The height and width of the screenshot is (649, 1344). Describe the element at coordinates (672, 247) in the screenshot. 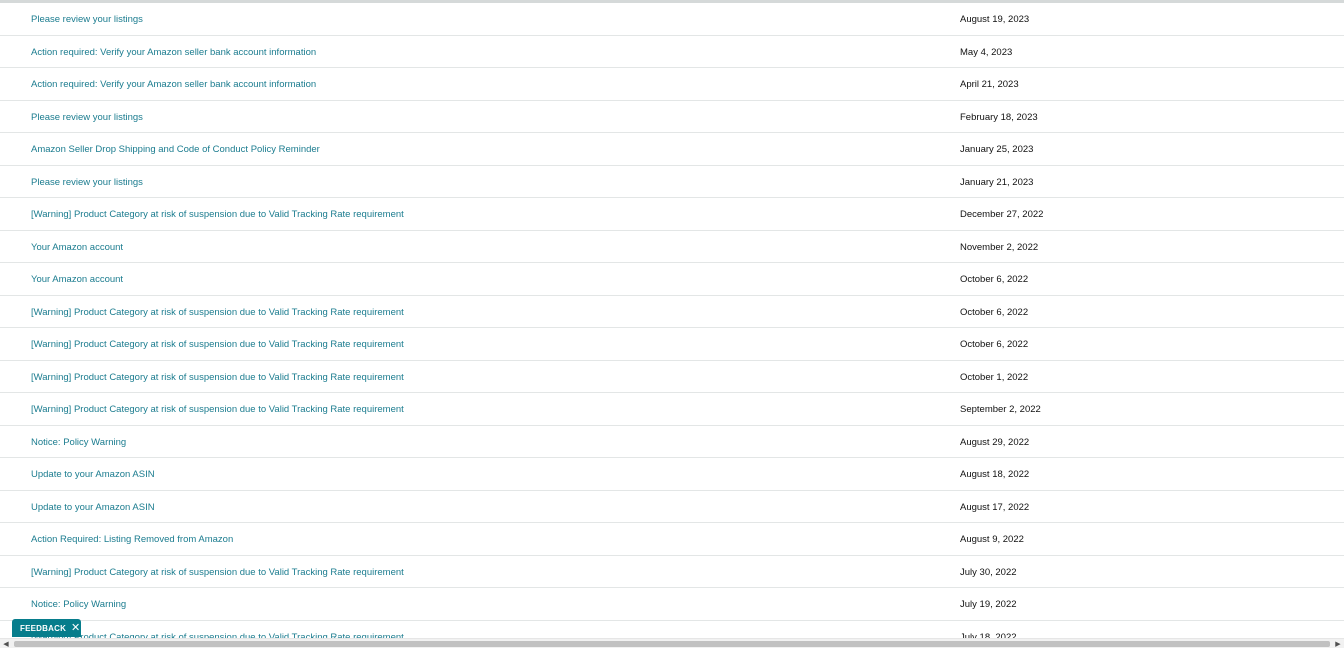

I see `list-item: Your Amazon account November 2, 2022` at that location.